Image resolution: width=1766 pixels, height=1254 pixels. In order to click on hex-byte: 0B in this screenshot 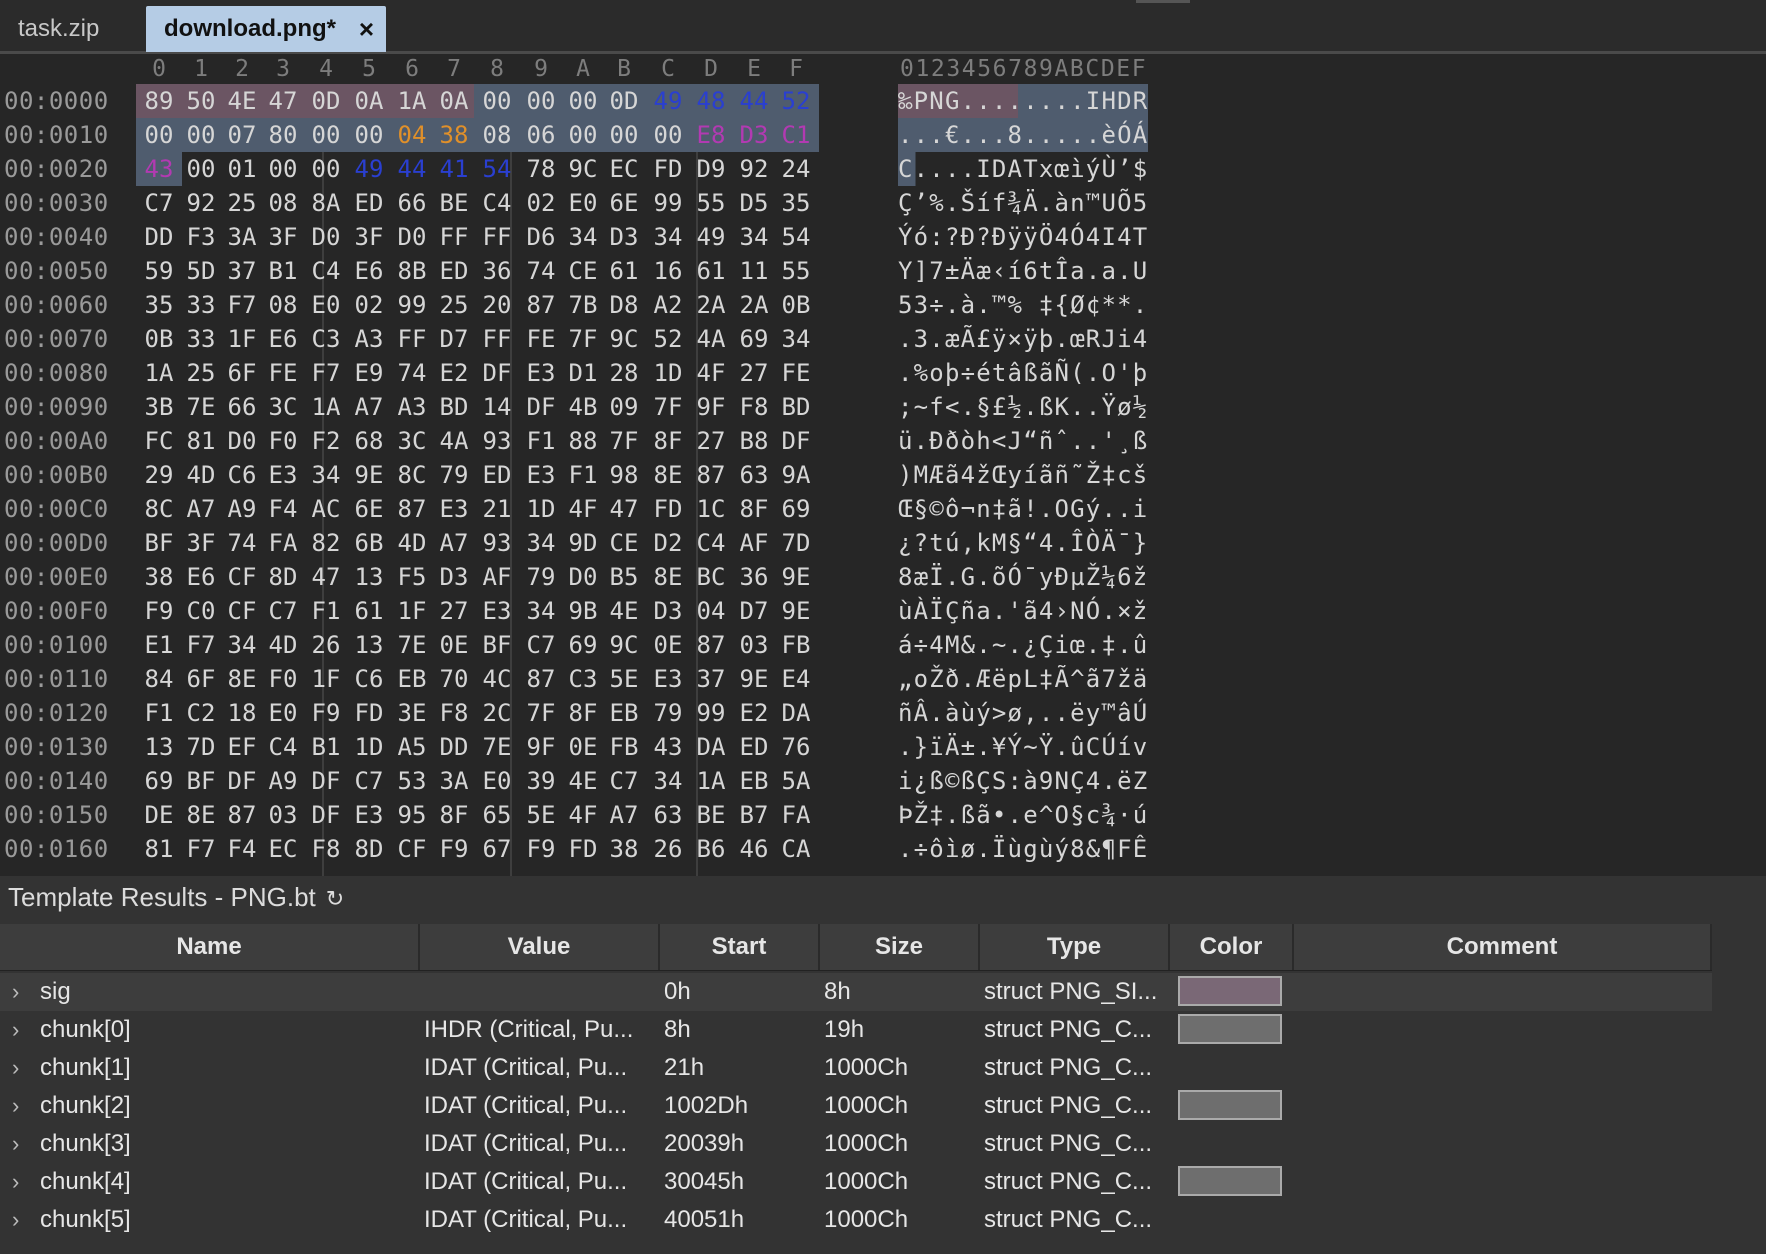, I will do `click(159, 339)`.